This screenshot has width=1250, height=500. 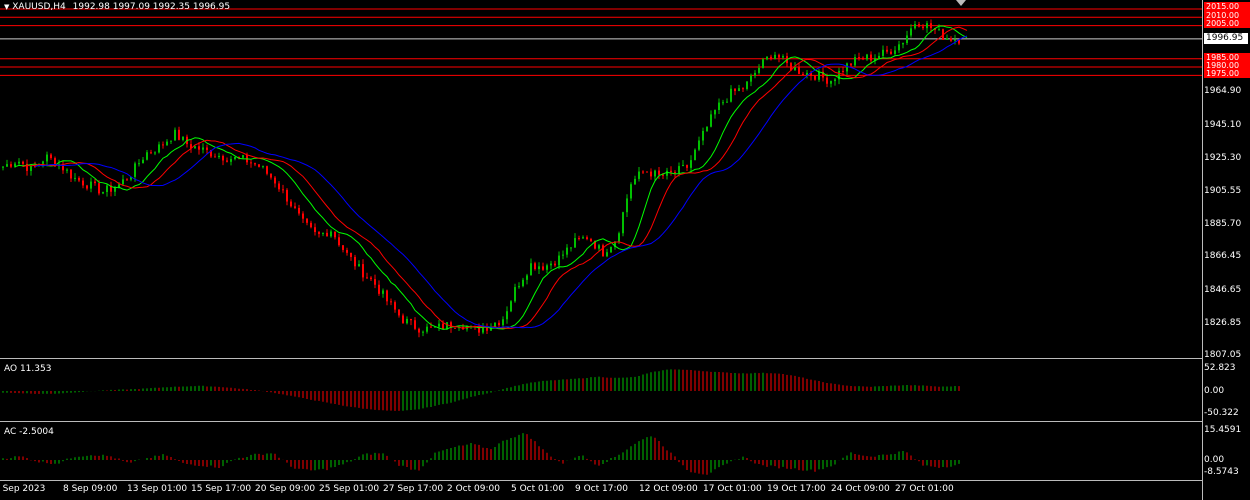 What do you see at coordinates (1223, 224) in the screenshot?
I see `price-tick: 1885.70` at bounding box center [1223, 224].